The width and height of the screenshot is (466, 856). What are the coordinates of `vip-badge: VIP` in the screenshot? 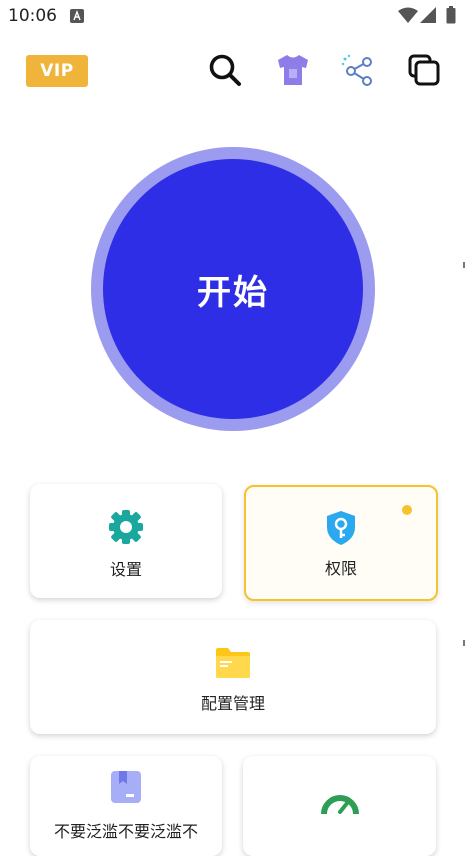 It's located at (57, 71).